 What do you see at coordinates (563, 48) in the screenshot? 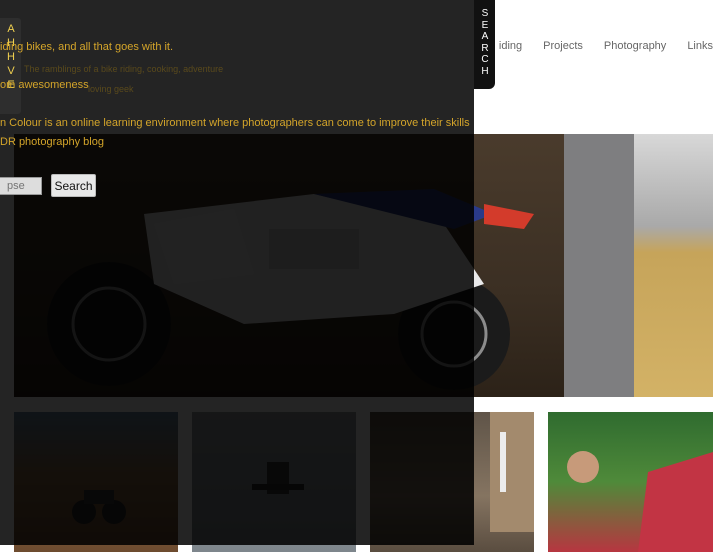
I see `nav-item-projects: Projects` at bounding box center [563, 48].